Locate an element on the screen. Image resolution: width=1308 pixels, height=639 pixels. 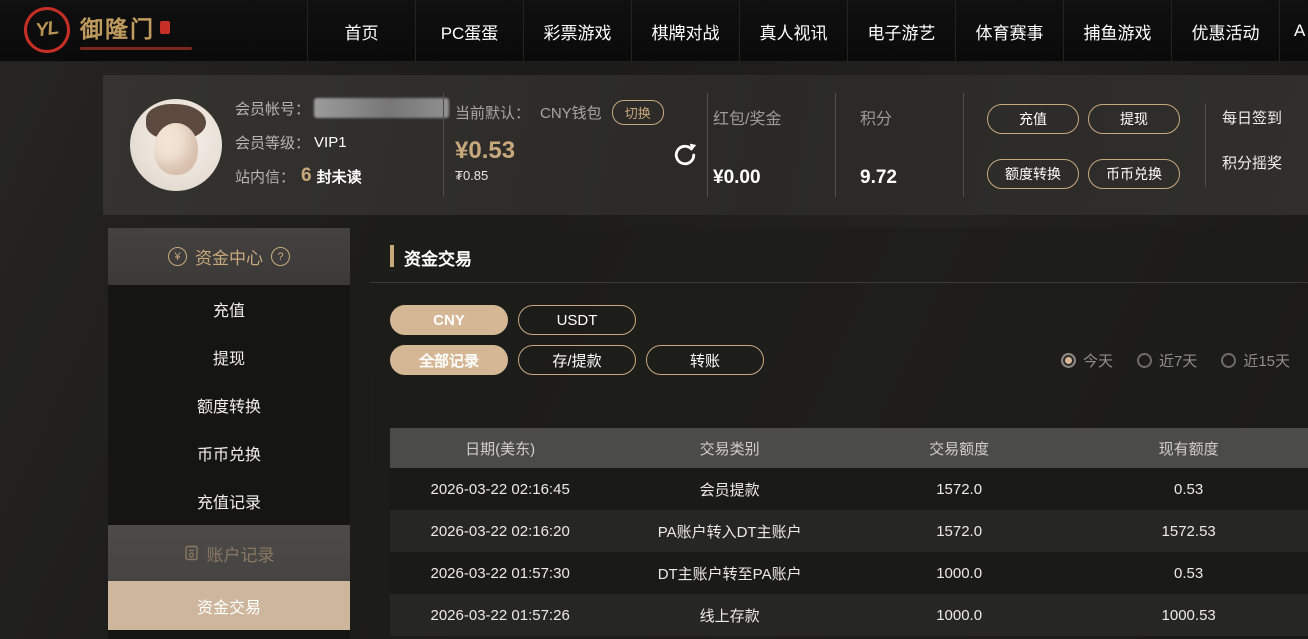
sidebar-item-coin-exchange: 币币兑换 is located at coordinates (229, 453).